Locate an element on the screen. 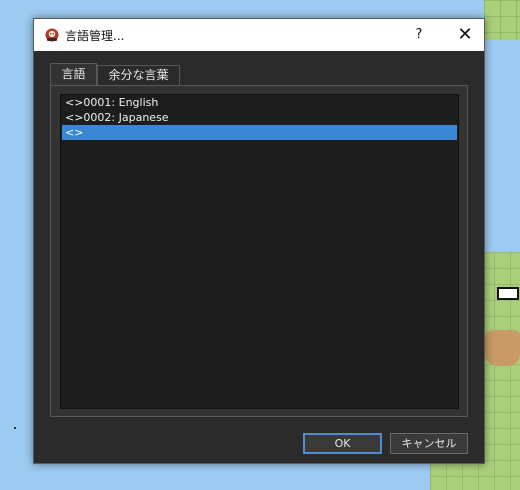  list-item-empty-selected: <> is located at coordinates (259, 132).